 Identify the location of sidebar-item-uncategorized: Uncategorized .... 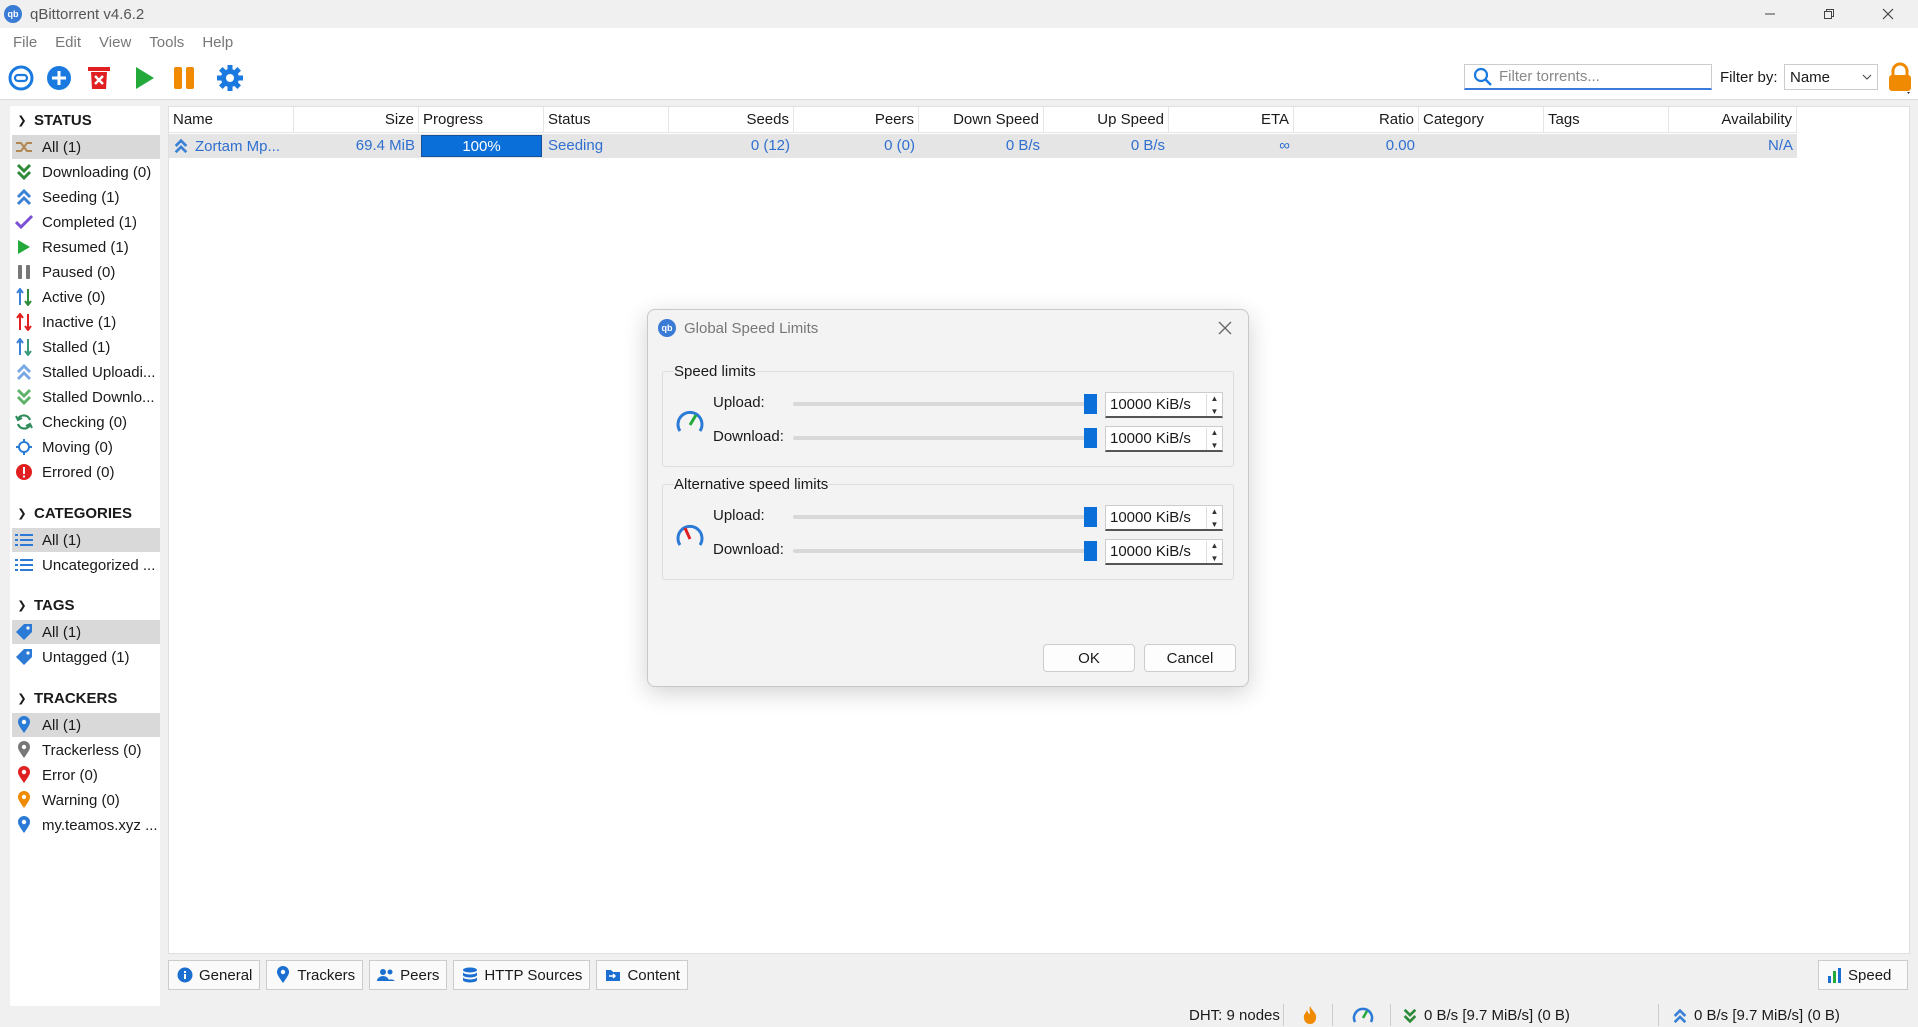
(86, 565).